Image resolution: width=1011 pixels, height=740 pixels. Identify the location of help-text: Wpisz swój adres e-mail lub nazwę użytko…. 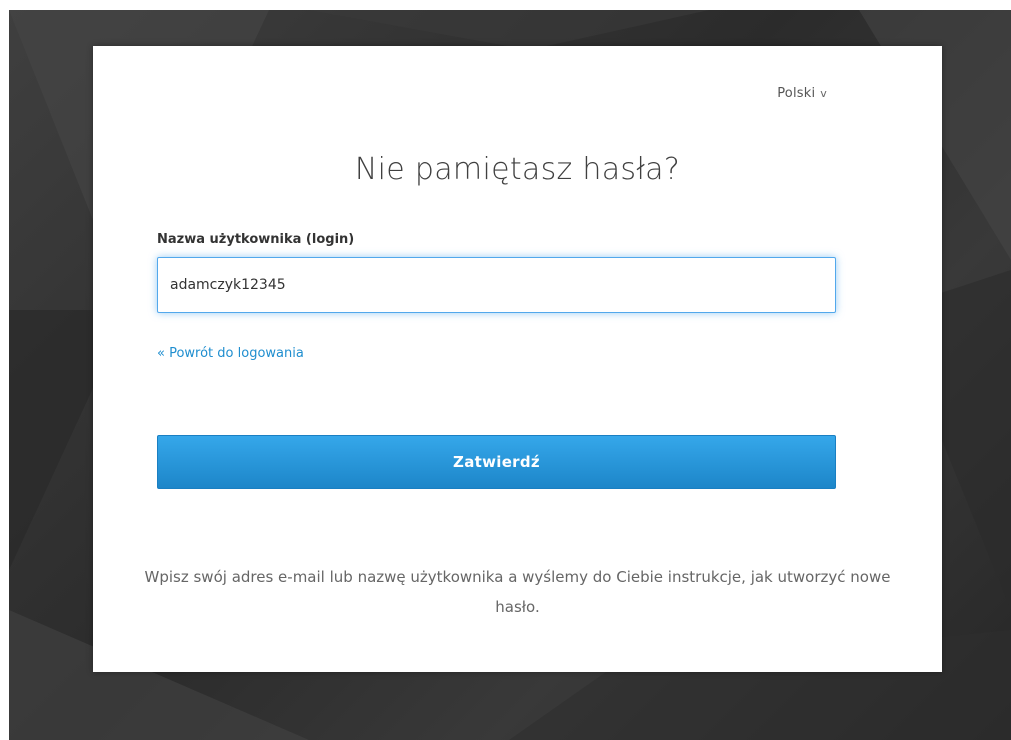
(517, 592).